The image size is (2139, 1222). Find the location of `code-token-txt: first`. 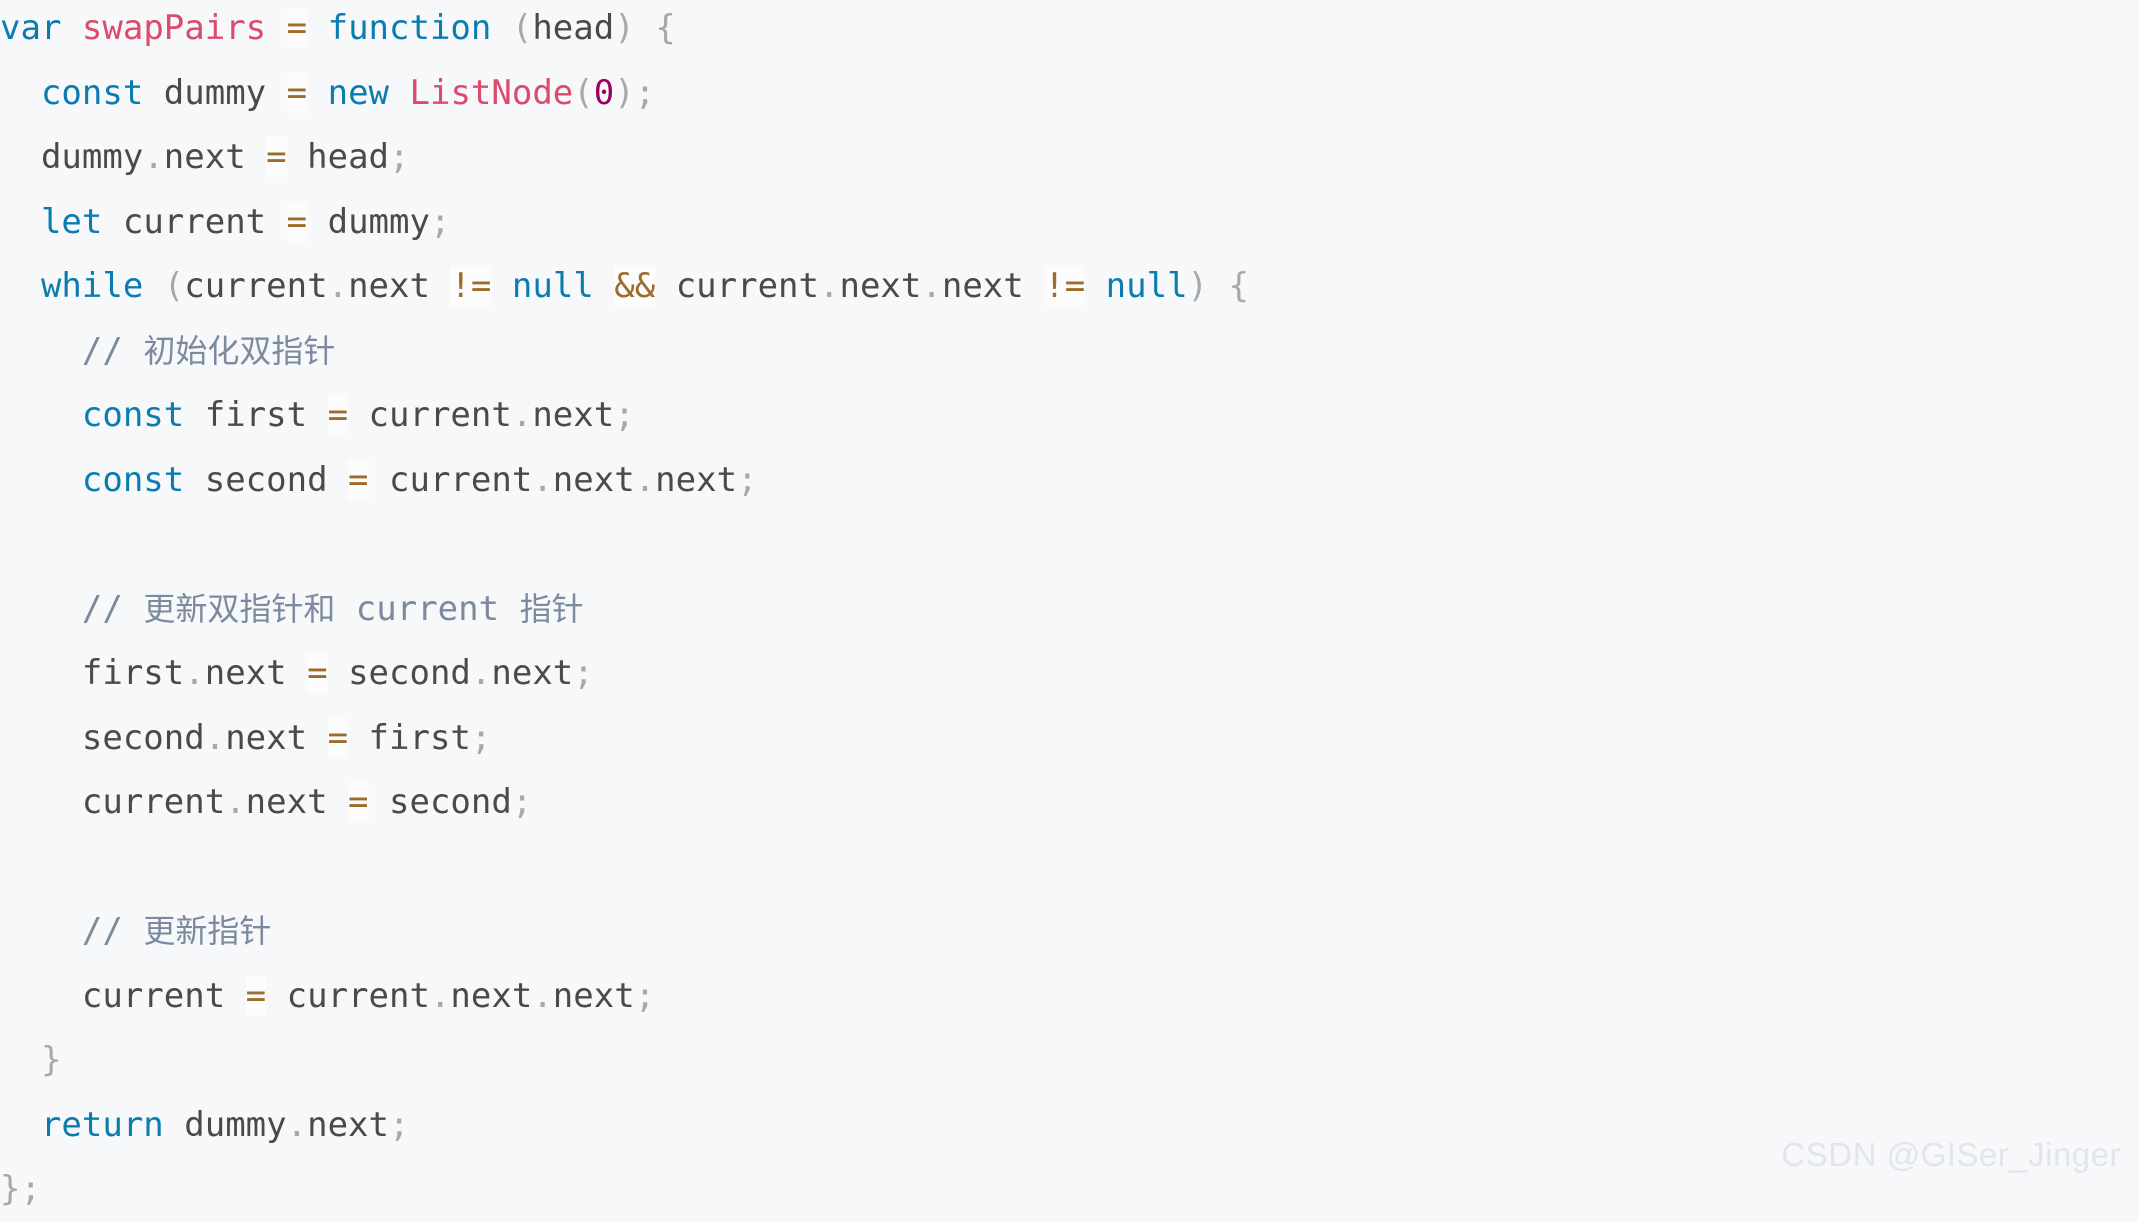

code-token-txt: first is located at coordinates (133, 673).